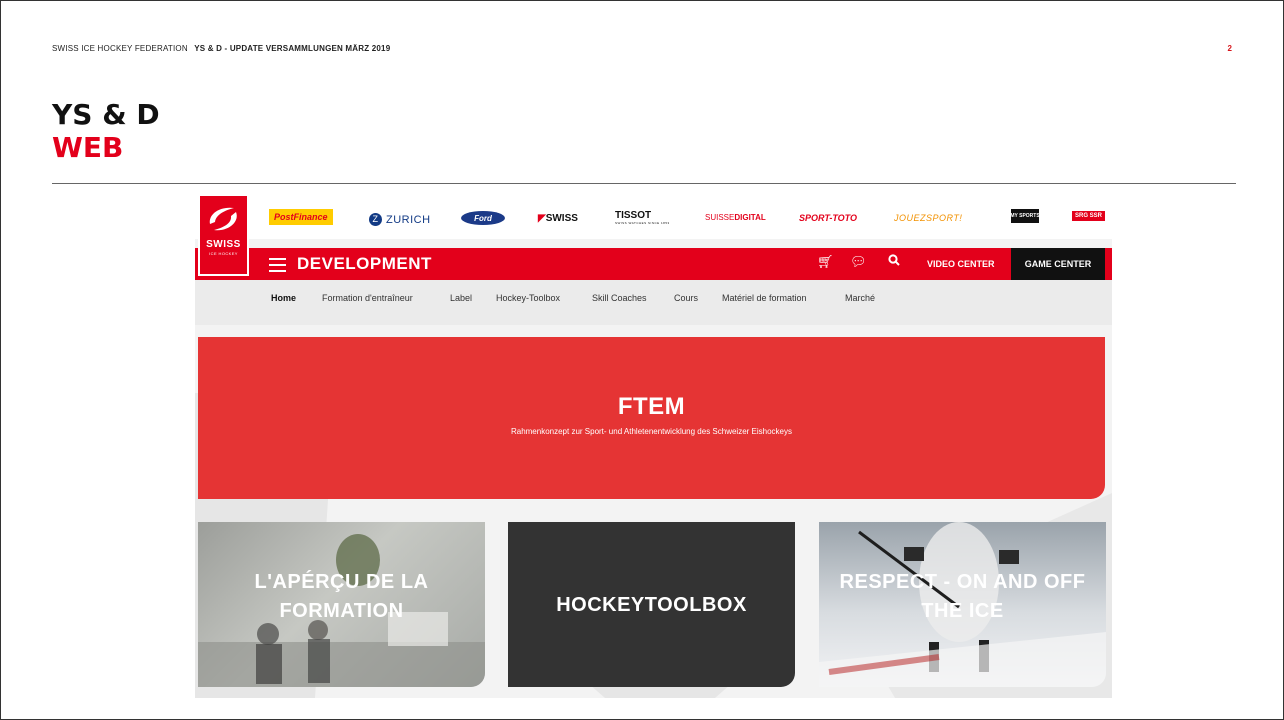 This screenshot has width=1284, height=720. What do you see at coordinates (1229, 48) in the screenshot?
I see `page-number: 2` at bounding box center [1229, 48].